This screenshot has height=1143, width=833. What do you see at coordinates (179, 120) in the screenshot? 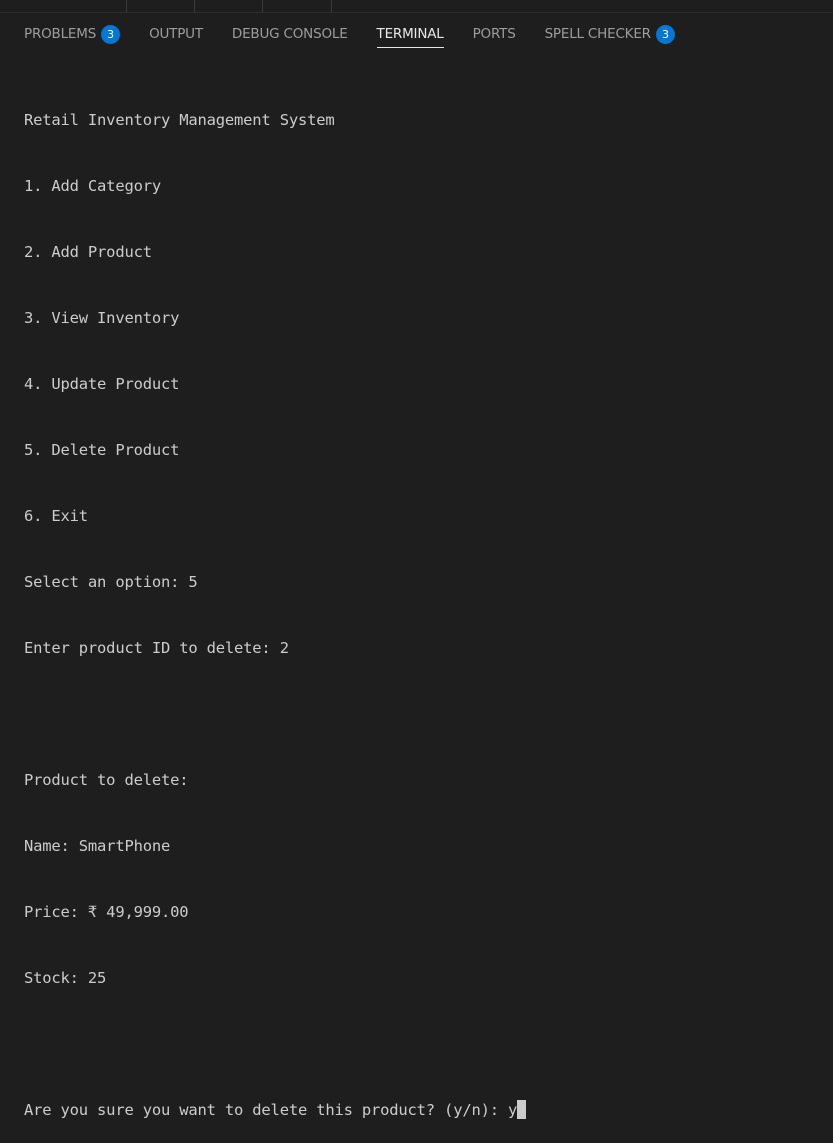
I see `terminal-line: Retail Inventory Management System` at bounding box center [179, 120].